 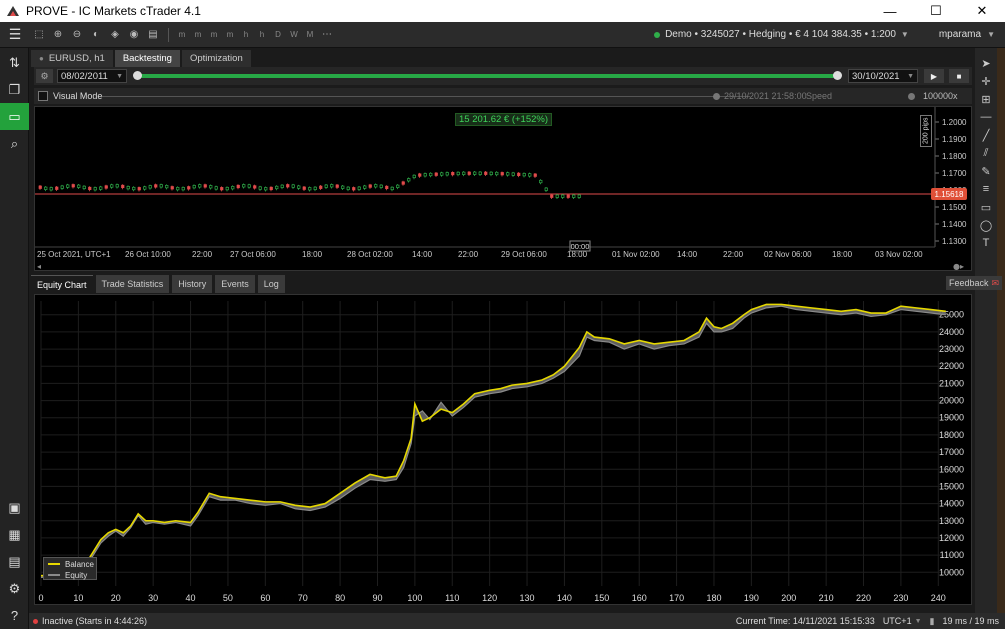 I want to click on tab-eurusd-h1: ● EURUSD, h1, so click(x=72, y=58).